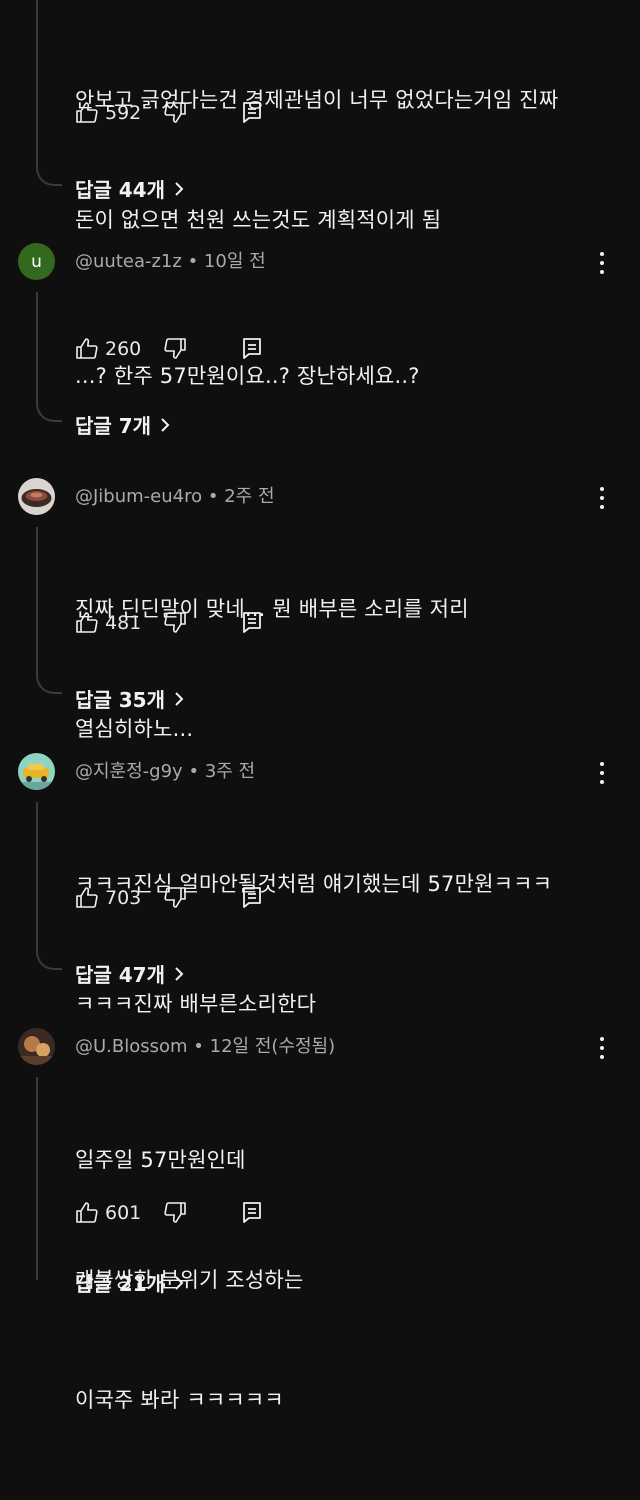 The height and width of the screenshot is (1500, 640). Describe the element at coordinates (258, 220) in the screenshot. I see `comment-line: 돈이 없으면 천원 쓰는것도 계획적이게 됨` at that location.